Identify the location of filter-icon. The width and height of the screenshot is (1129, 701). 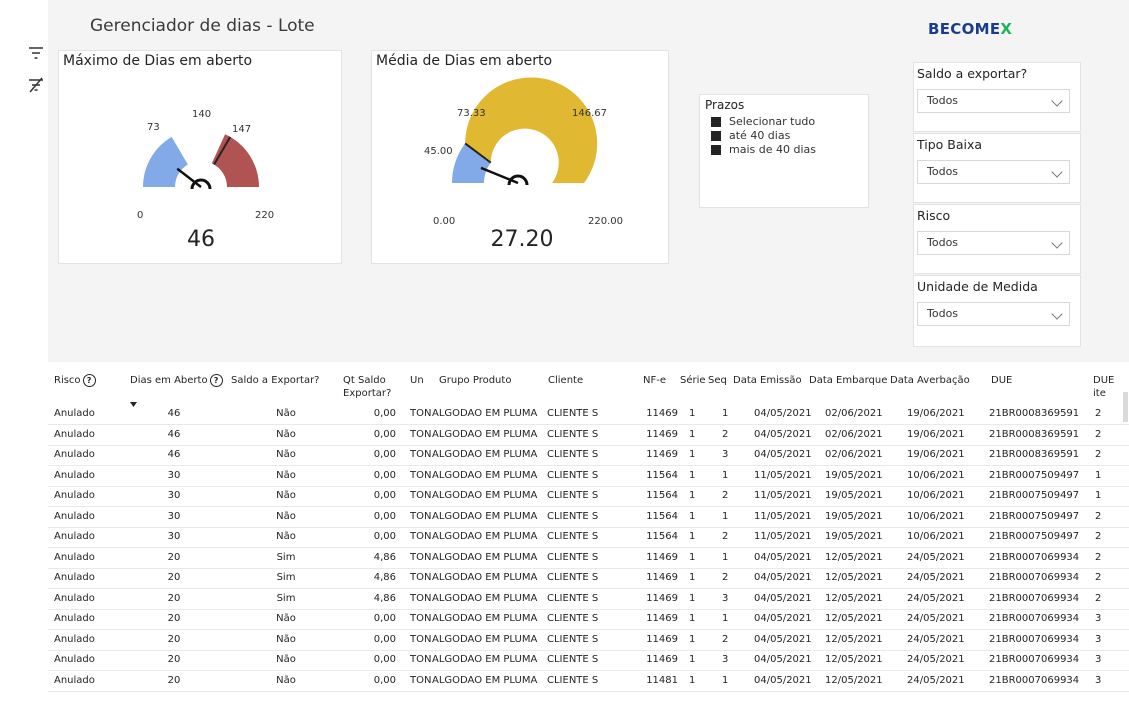
(36, 53).